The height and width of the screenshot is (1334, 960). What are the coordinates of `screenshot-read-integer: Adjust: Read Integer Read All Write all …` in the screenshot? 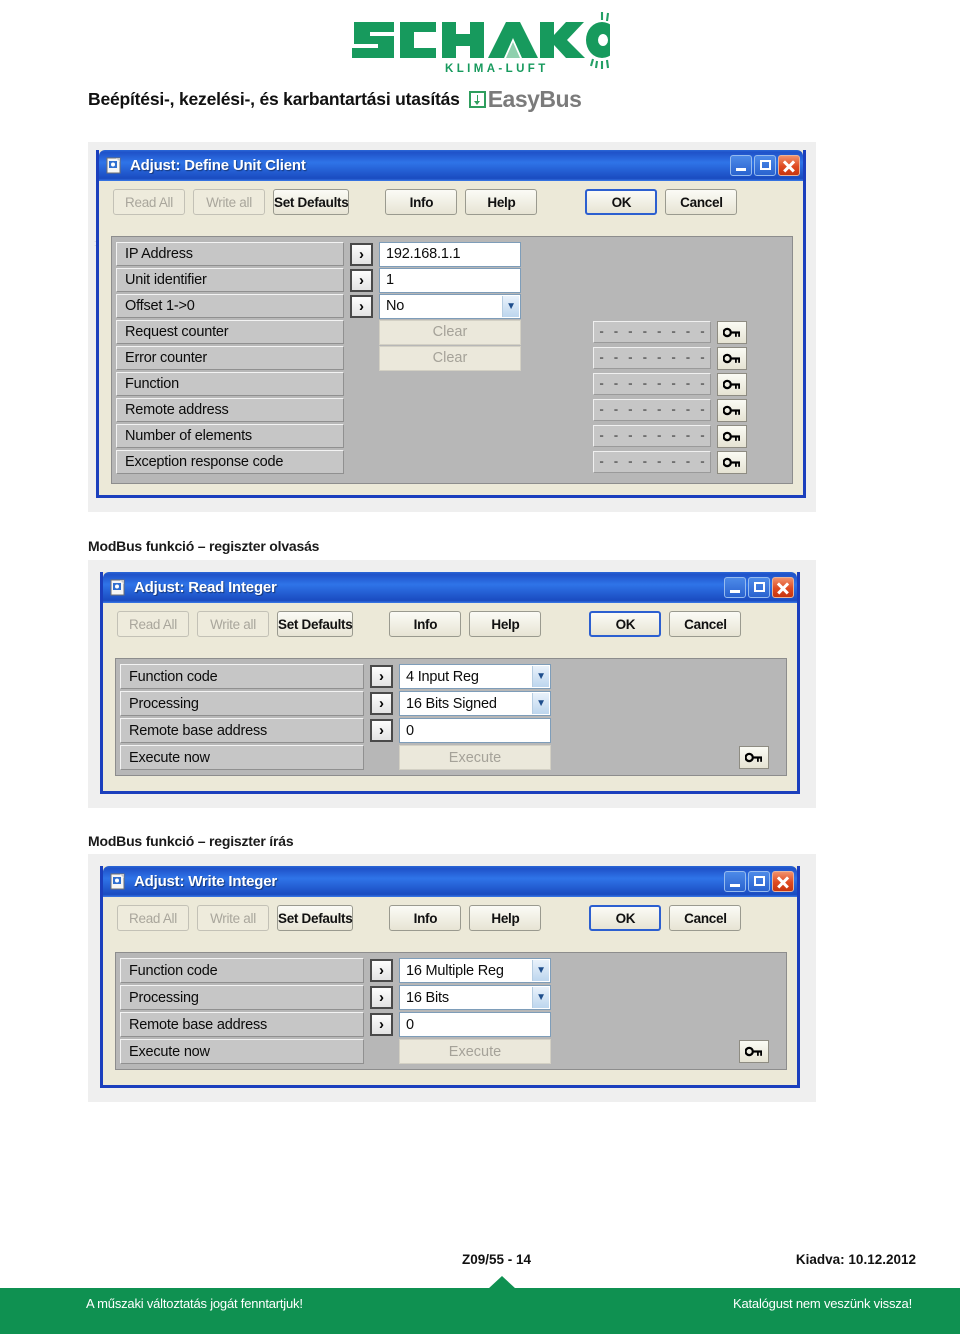 It's located at (452, 684).